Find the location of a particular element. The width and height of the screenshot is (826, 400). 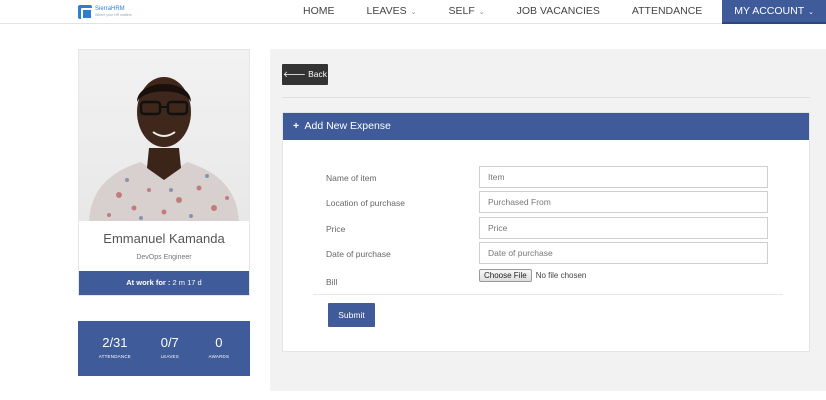

stat-label: ATTENDANCE is located at coordinates (114, 356).